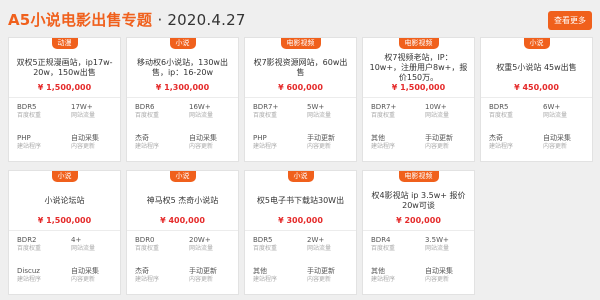 The width and height of the screenshot is (600, 300). I want to click on listing-title: 移动权6小说站，130w出售，ip：16-20w, so click(182, 68).